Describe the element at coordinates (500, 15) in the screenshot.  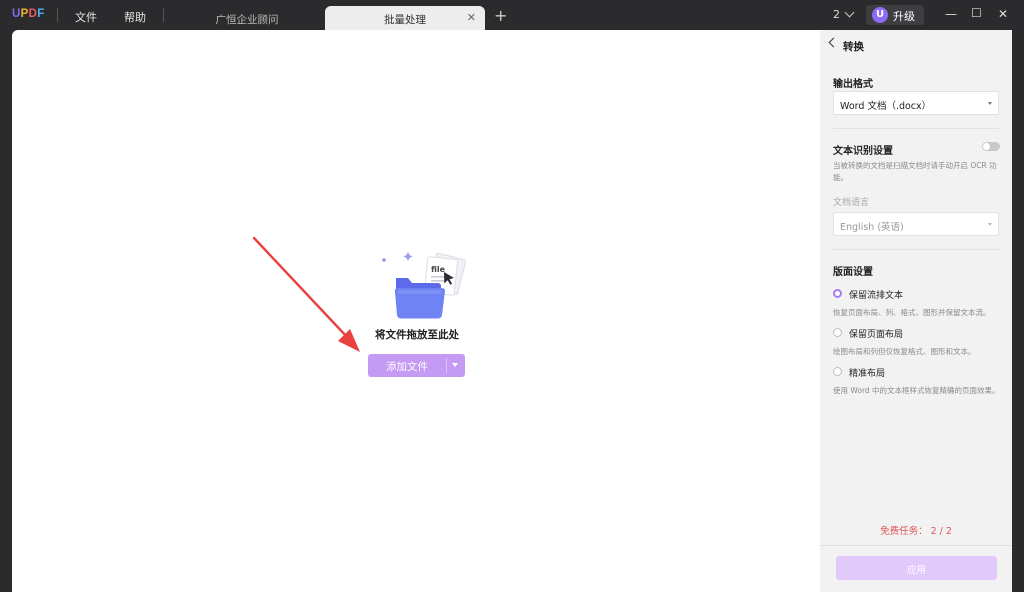
I see `add-tab-button: +` at that location.